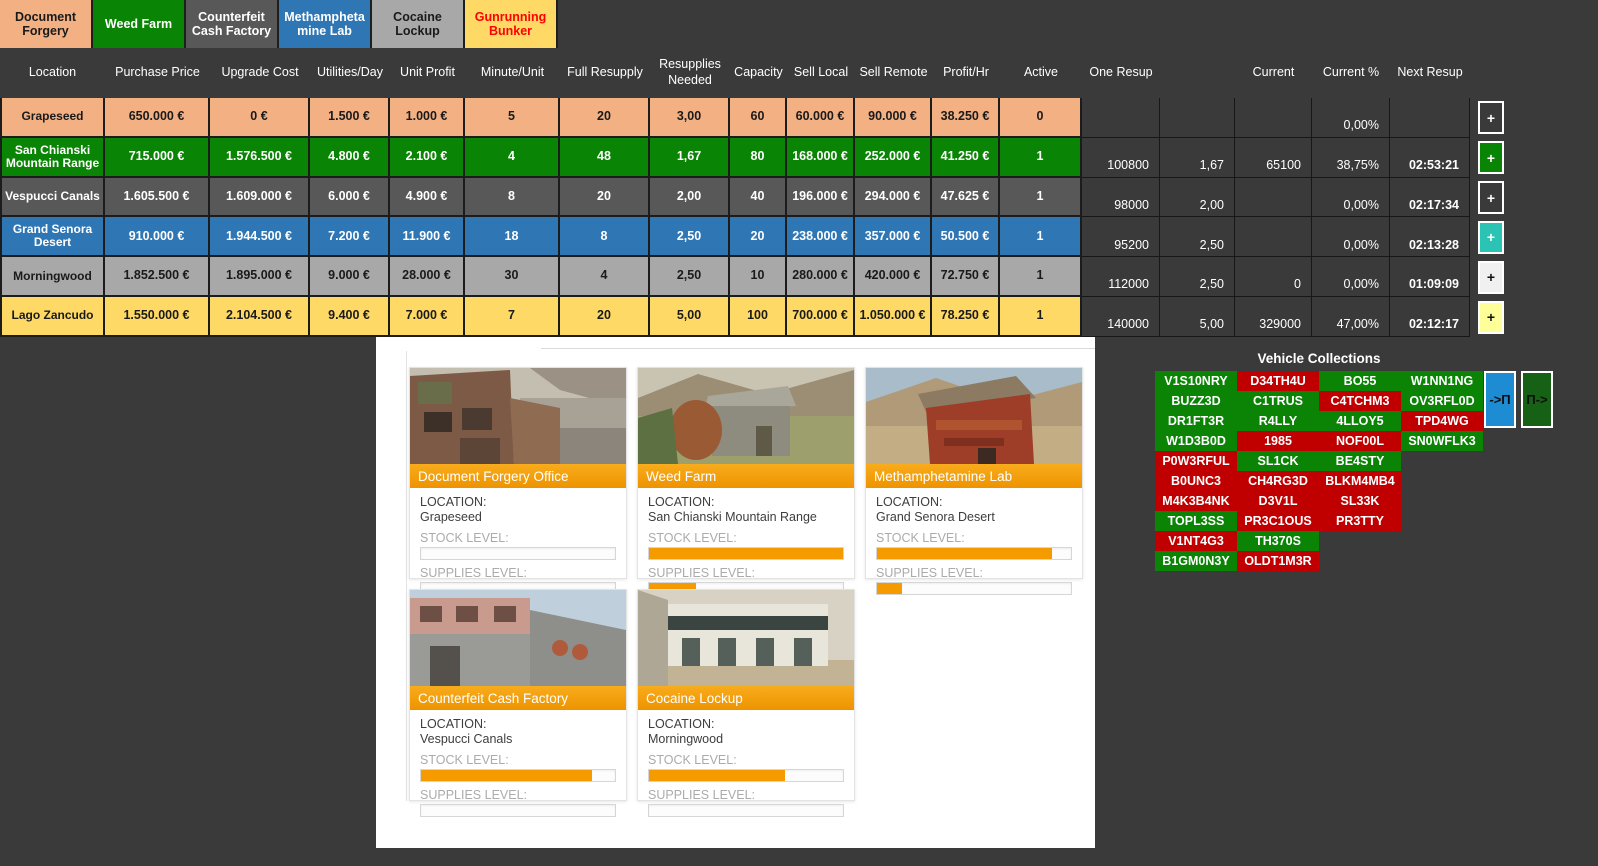 The width and height of the screenshot is (1598, 866). I want to click on location-cell: Vespucci Canals, so click(52, 197).